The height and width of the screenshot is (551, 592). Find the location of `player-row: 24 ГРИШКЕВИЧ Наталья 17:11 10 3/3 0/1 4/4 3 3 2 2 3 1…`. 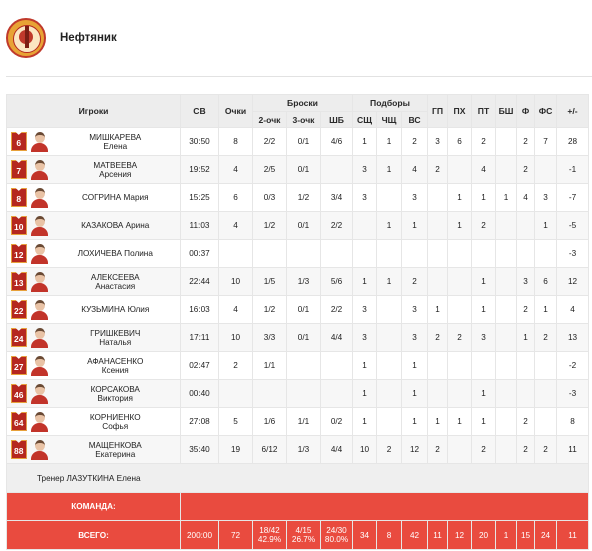

player-row: 24 ГРИШКЕВИЧ Наталья 17:11 10 3/3 0/1 4/4 3 3 2 2 3 1… is located at coordinates (298, 337).